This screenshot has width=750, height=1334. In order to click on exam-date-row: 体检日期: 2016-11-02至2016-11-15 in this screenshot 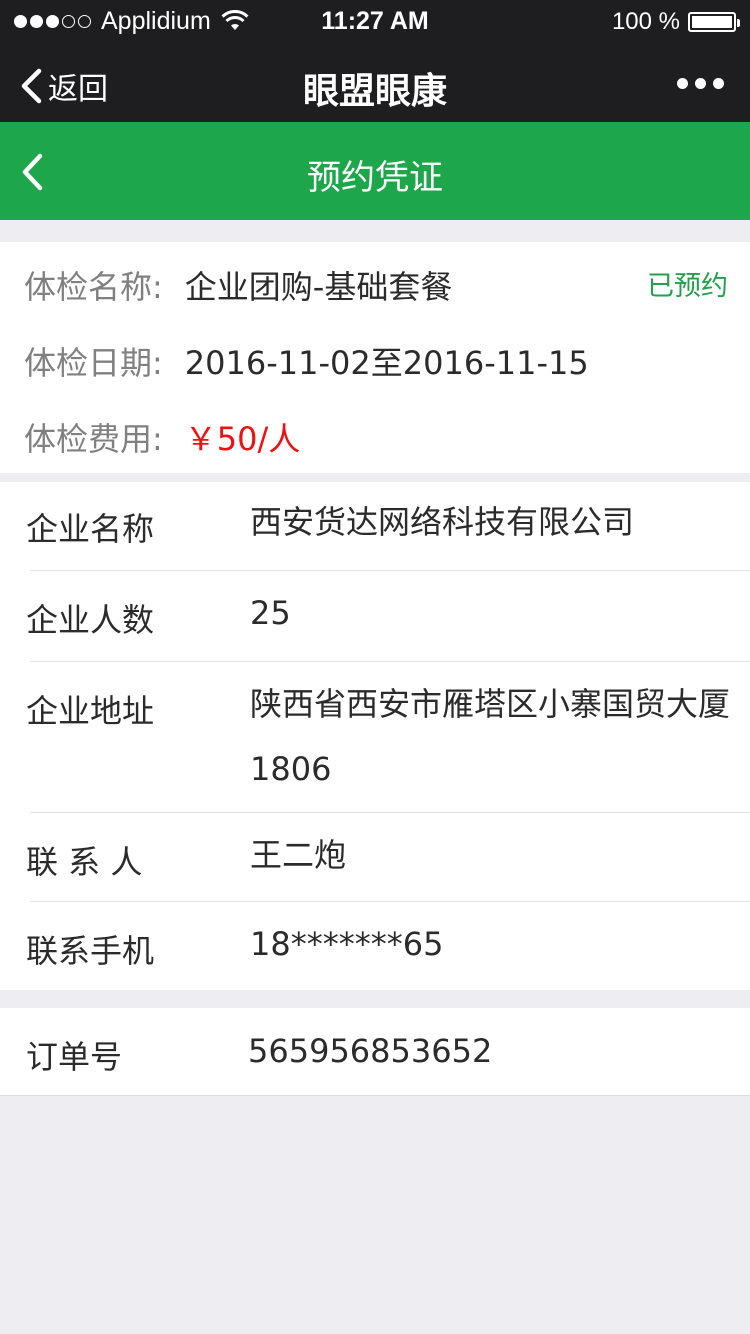, I will do `click(375, 361)`.